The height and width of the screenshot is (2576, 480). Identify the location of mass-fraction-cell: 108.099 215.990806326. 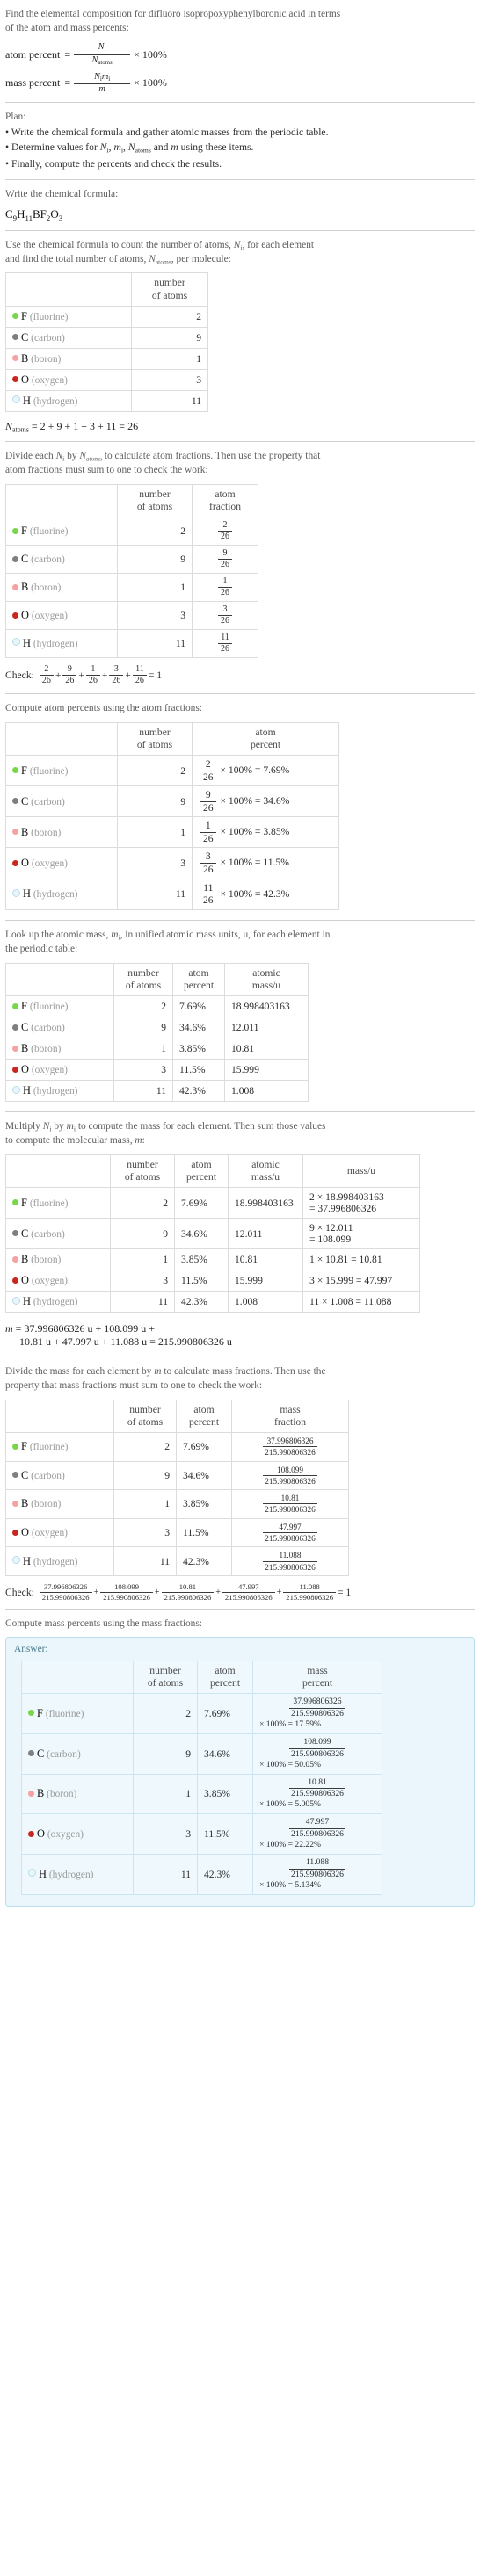
(290, 1475).